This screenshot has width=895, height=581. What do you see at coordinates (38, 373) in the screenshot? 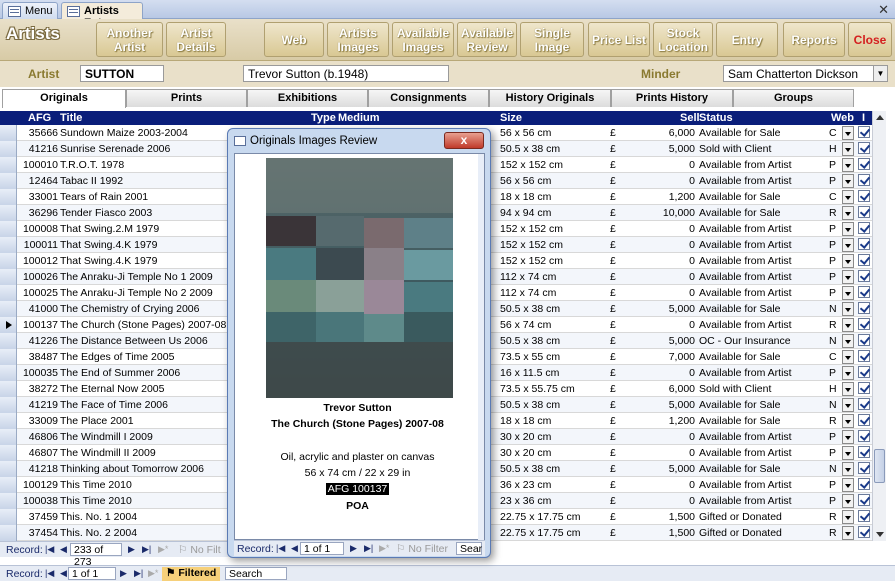
I see `cell-afg: 100035` at bounding box center [38, 373].